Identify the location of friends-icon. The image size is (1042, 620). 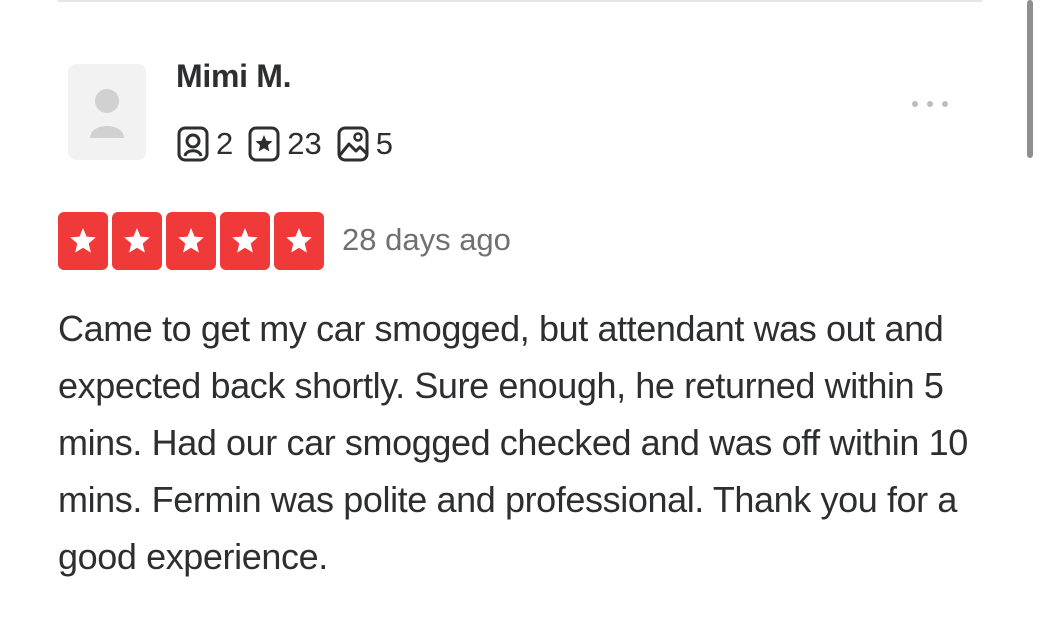
(193, 144).